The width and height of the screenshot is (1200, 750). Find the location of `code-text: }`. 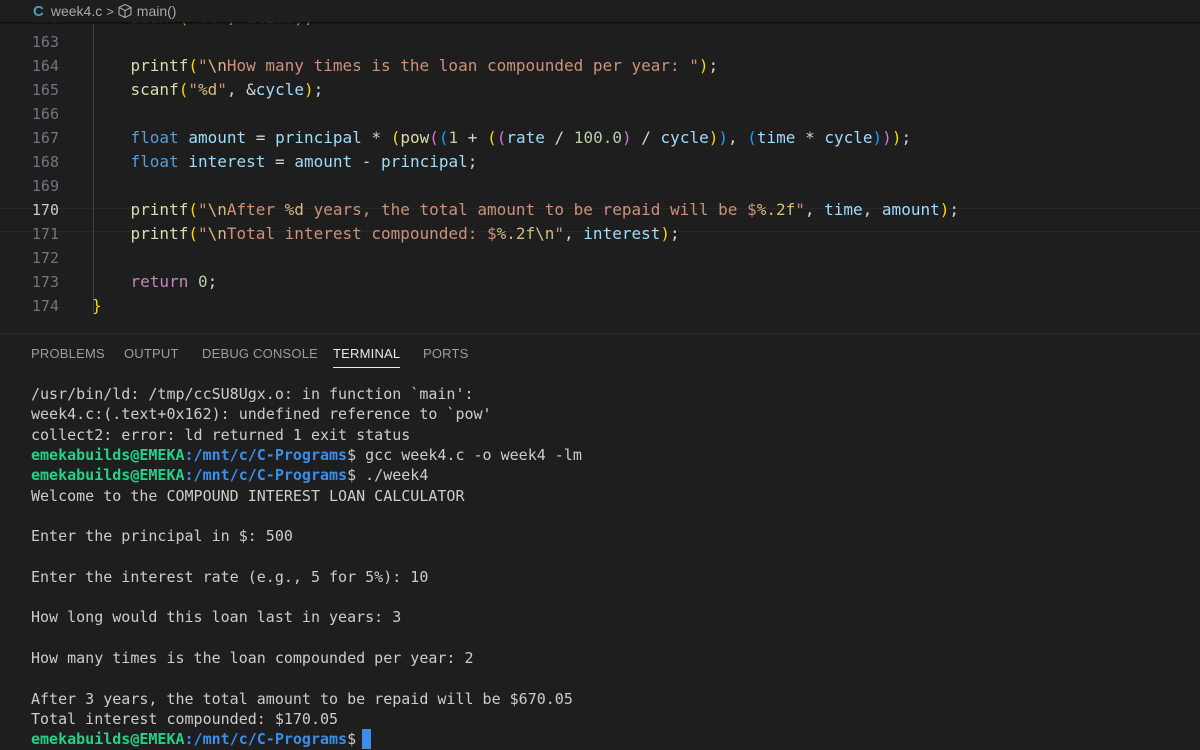

code-text: } is located at coordinates (97, 306).